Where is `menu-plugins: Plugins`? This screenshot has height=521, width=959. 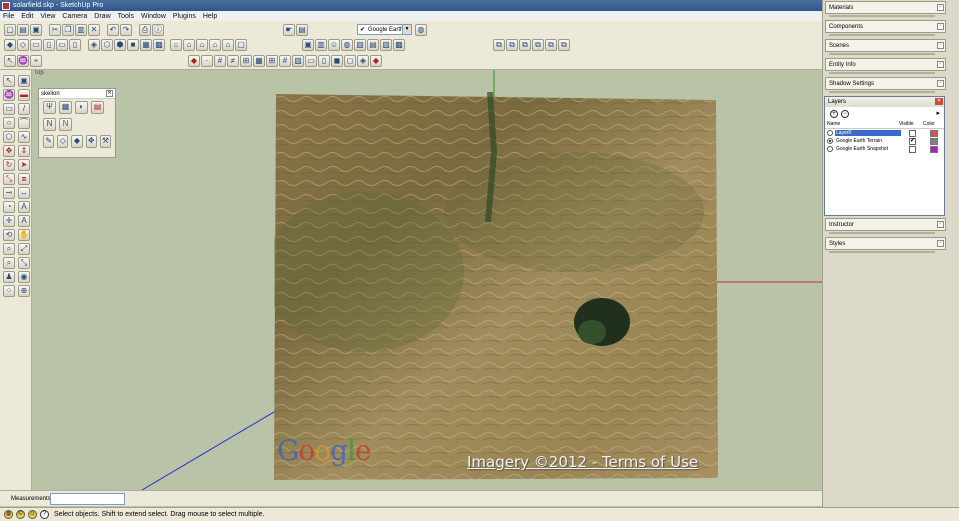 menu-plugins: Plugins is located at coordinates (184, 16).